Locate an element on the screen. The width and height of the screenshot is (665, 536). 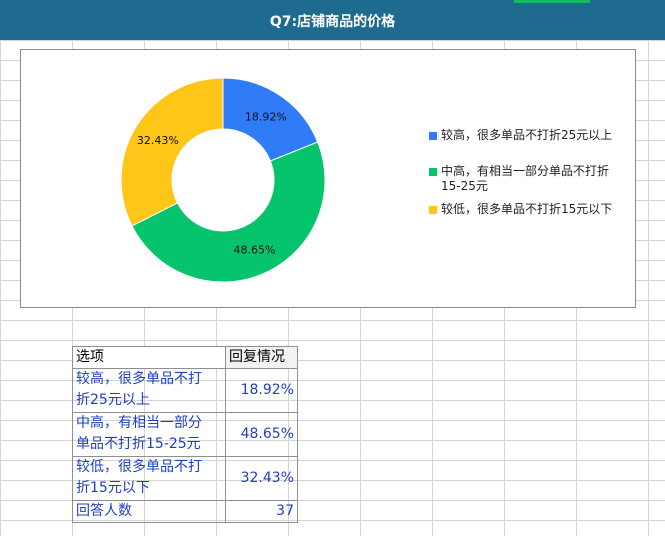
table-header-response: 回复情况 is located at coordinates (261, 357).